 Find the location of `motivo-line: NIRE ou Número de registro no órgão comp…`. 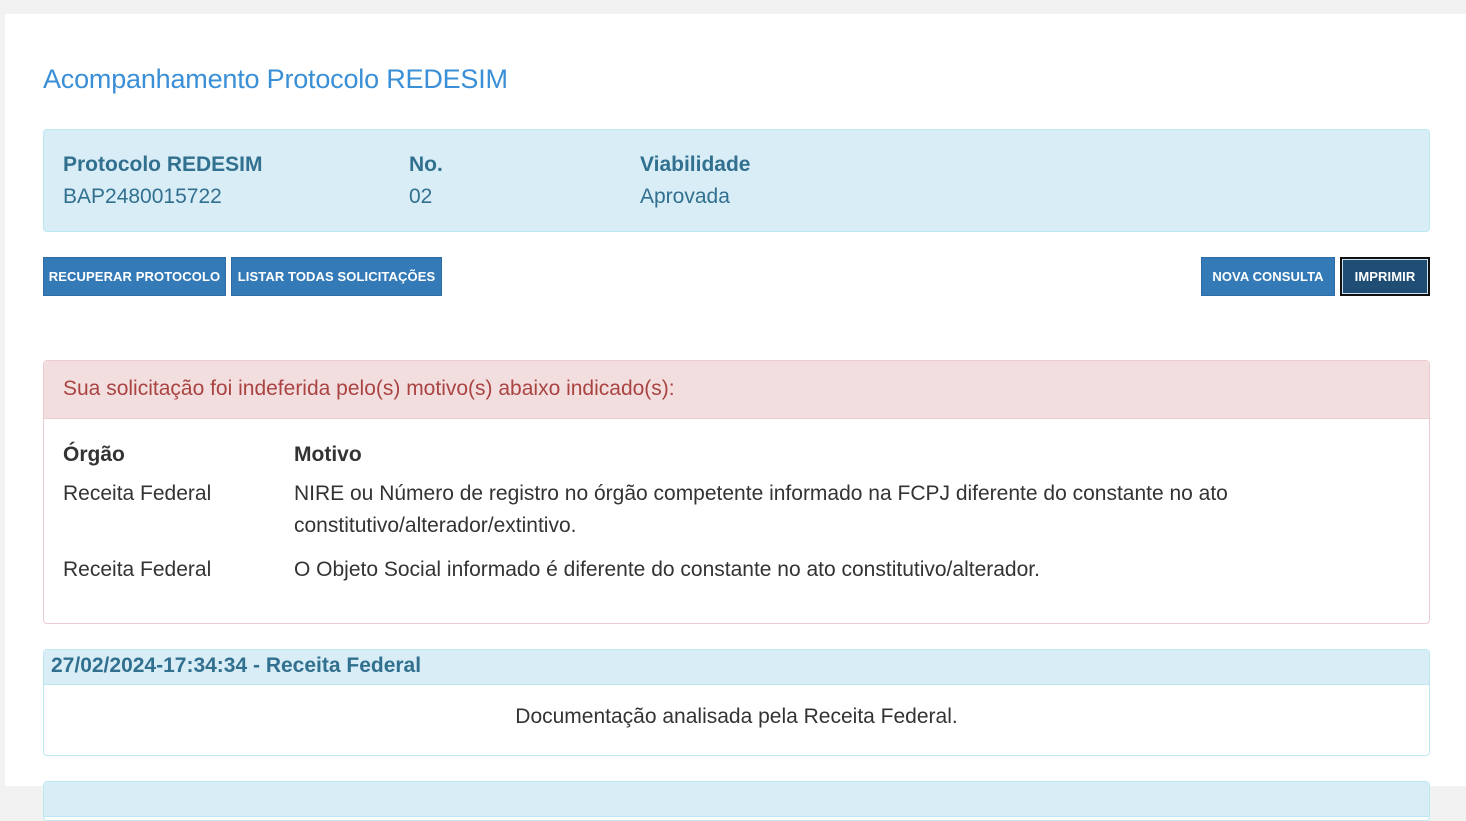

motivo-line: NIRE ou Número de registro no órgão comp… is located at coordinates (761, 493).